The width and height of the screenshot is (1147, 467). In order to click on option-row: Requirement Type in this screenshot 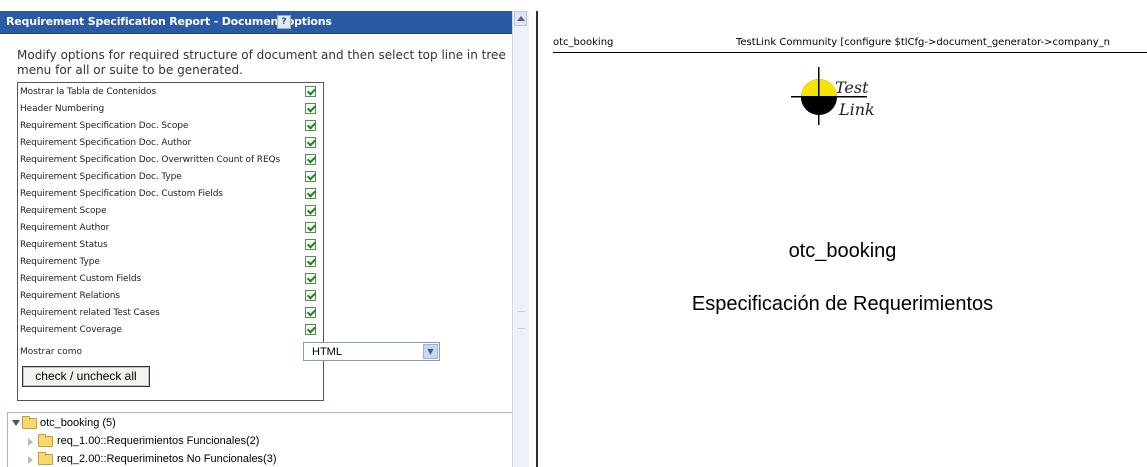, I will do `click(170, 262)`.